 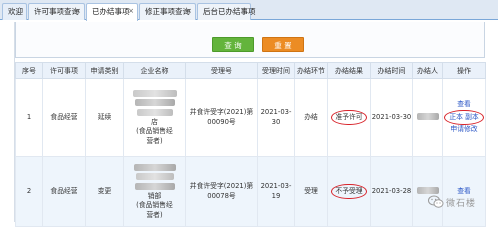 I want to click on row-company: 销部 (食品销售经 营者), so click(x=154, y=191).